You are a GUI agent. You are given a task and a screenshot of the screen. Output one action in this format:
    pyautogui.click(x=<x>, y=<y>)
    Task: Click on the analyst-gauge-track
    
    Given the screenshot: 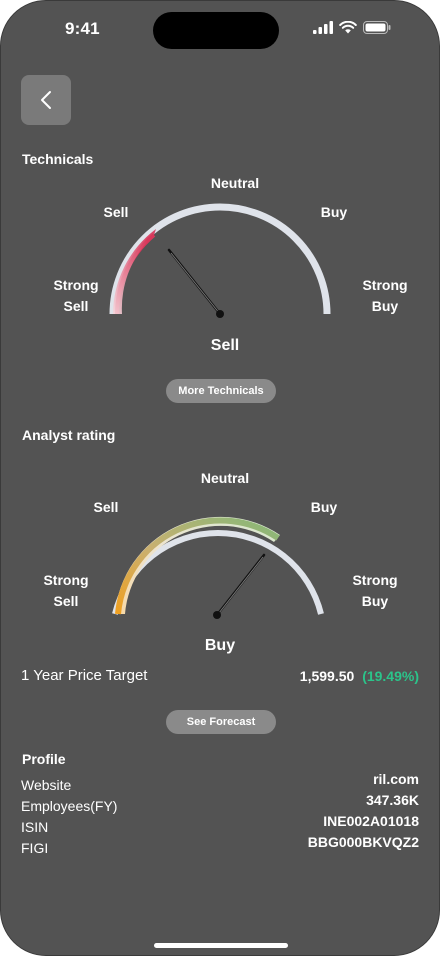 What is the action you would take?
    pyautogui.click(x=218, y=572)
    